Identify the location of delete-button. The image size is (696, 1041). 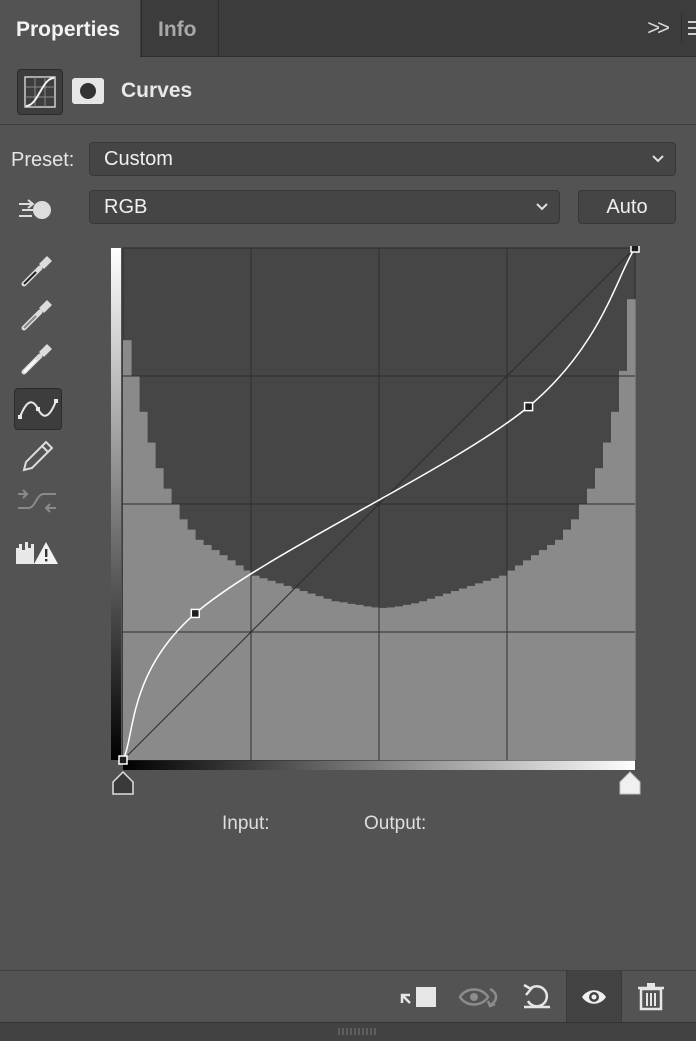
(651, 997).